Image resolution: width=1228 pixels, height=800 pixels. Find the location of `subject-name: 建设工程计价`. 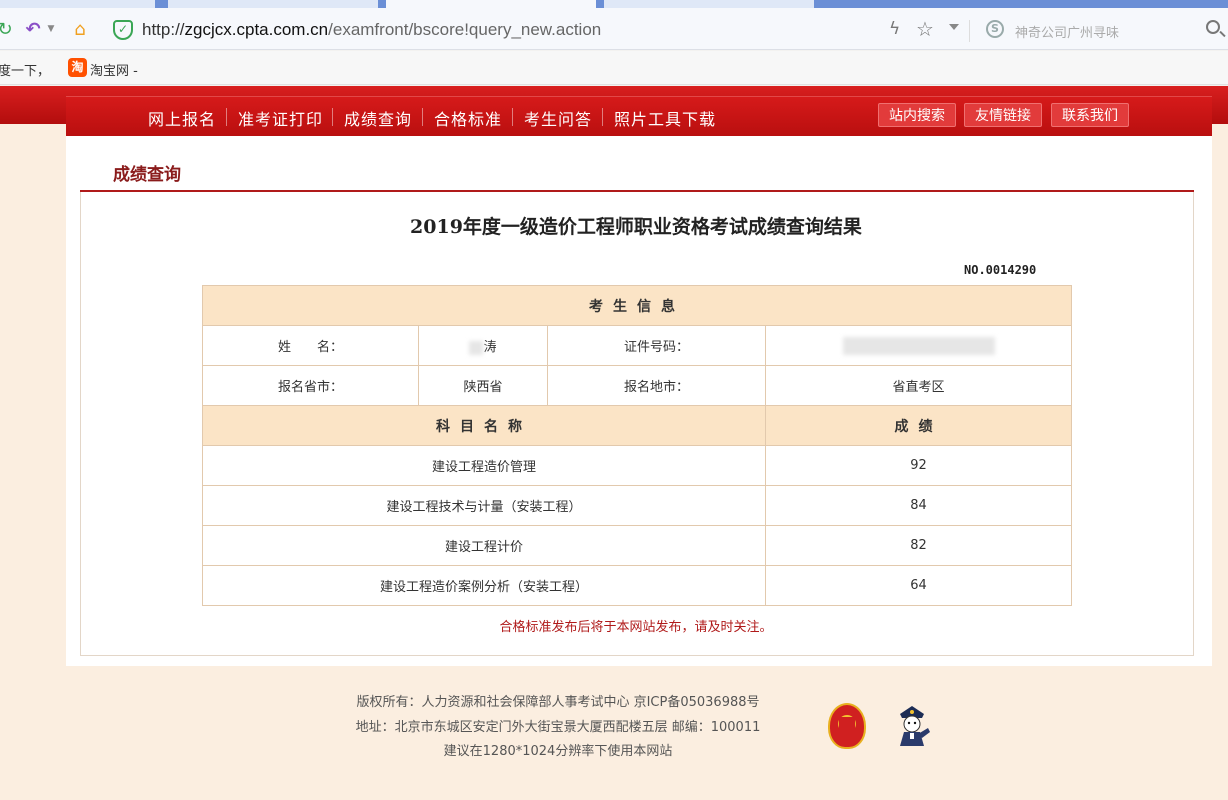

subject-name: 建设工程计价 is located at coordinates (484, 545).